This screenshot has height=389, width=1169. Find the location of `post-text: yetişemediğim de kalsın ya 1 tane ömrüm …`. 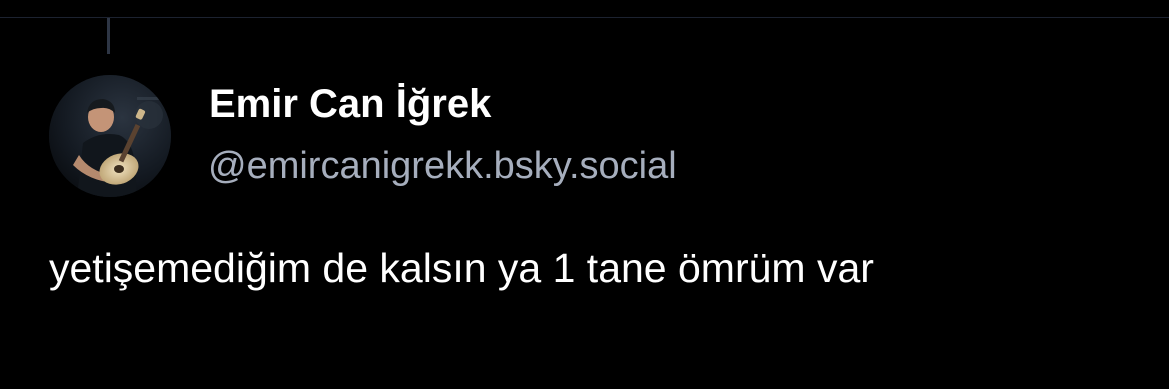

post-text: yetişemediğim de kalsın ya 1 tane ömrüm … is located at coordinates (461, 268).